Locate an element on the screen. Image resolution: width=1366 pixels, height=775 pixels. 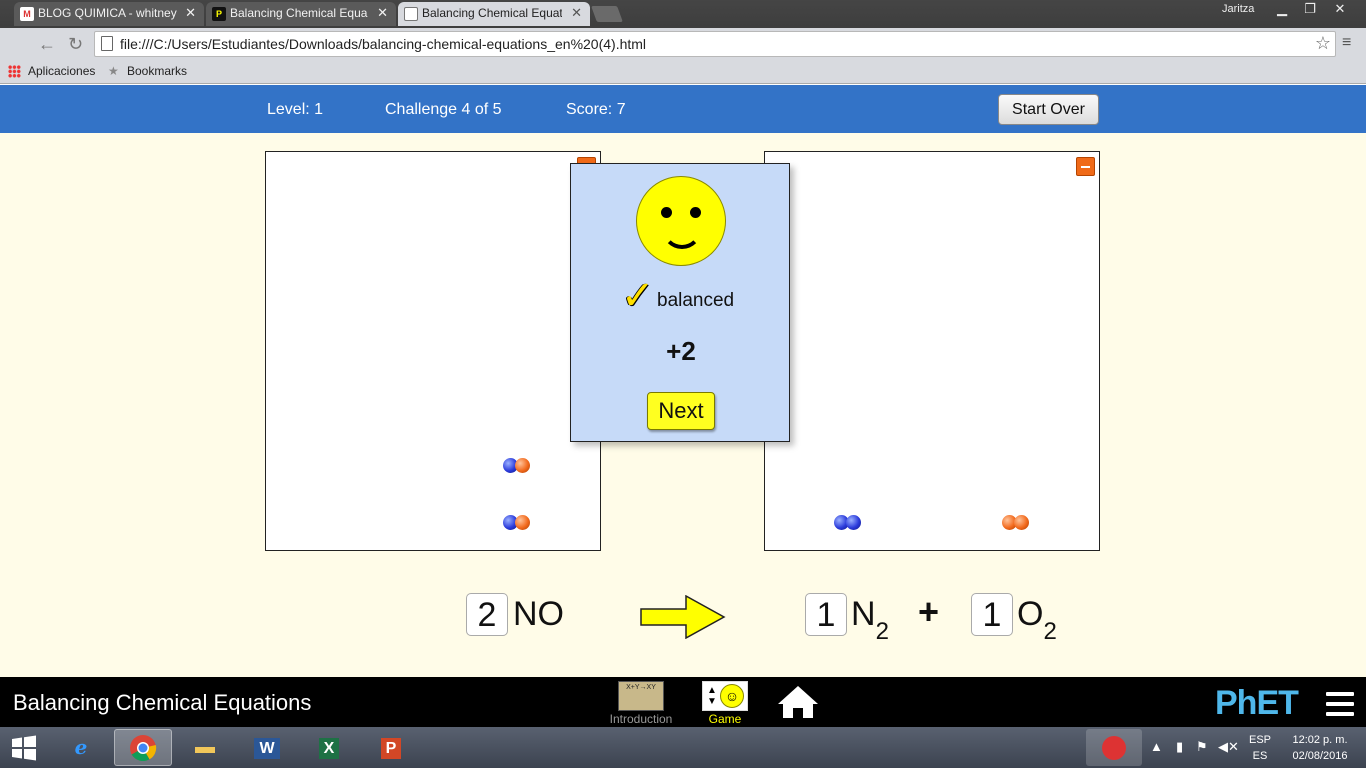
formula-no: NO is located at coordinates (538, 614).